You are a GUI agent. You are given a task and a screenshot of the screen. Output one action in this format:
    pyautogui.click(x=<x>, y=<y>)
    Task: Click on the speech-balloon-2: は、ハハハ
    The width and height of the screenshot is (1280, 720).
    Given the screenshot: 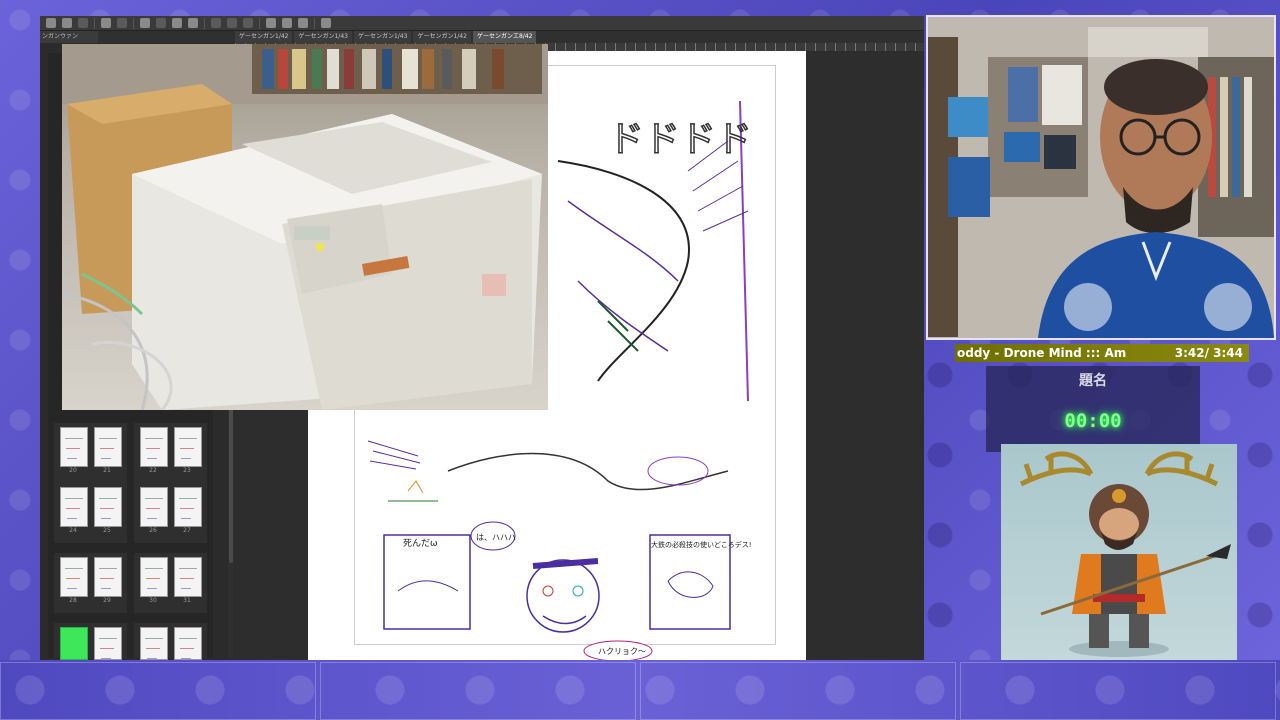 What is the action you would take?
    pyautogui.click(x=496, y=537)
    